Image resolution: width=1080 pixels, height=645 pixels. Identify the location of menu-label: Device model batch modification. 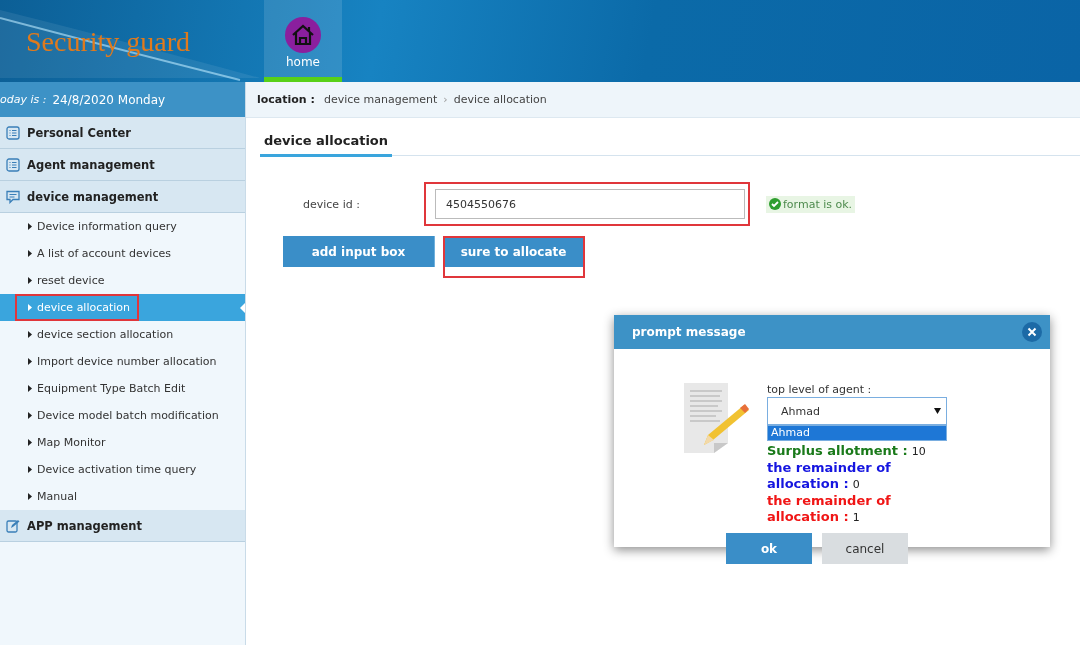
(127, 415).